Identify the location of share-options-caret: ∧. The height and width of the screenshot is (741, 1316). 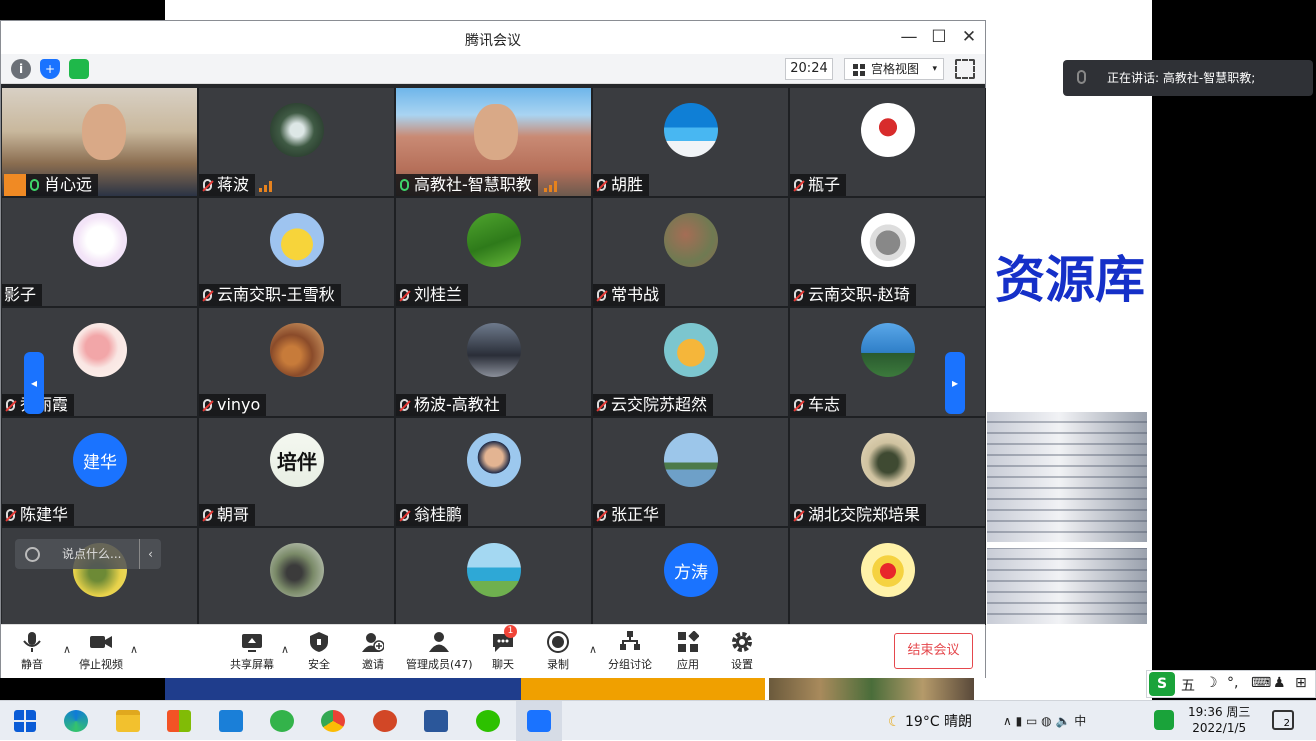
(285, 649).